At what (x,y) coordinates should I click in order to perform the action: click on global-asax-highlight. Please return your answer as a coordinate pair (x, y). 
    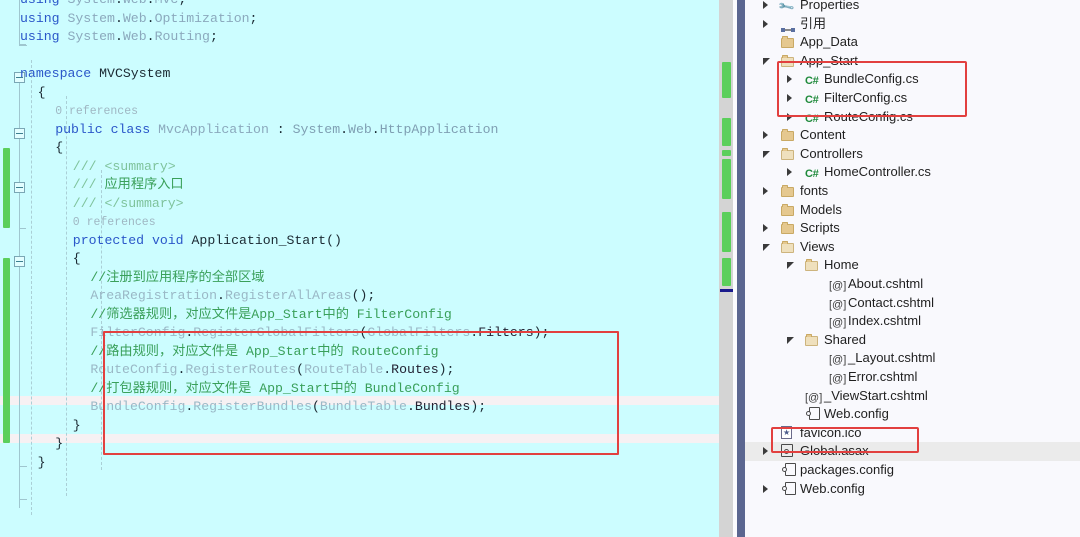
    Looking at the image, I should click on (845, 440).